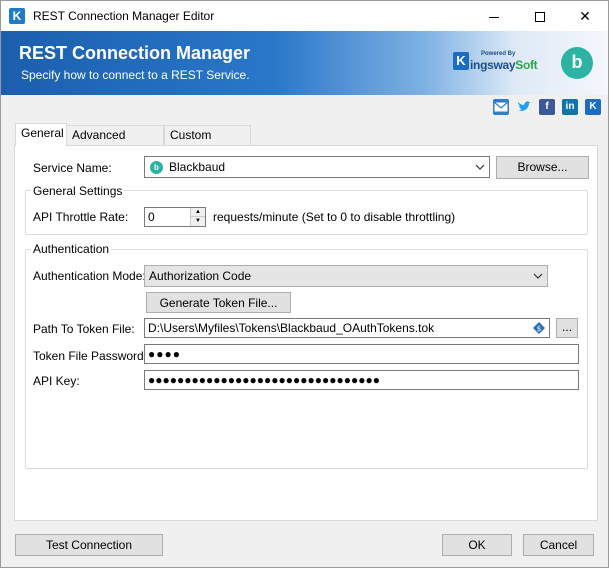  What do you see at coordinates (175, 217) in the screenshot?
I see `api-throttle-input: 0 ▲ ▼` at bounding box center [175, 217].